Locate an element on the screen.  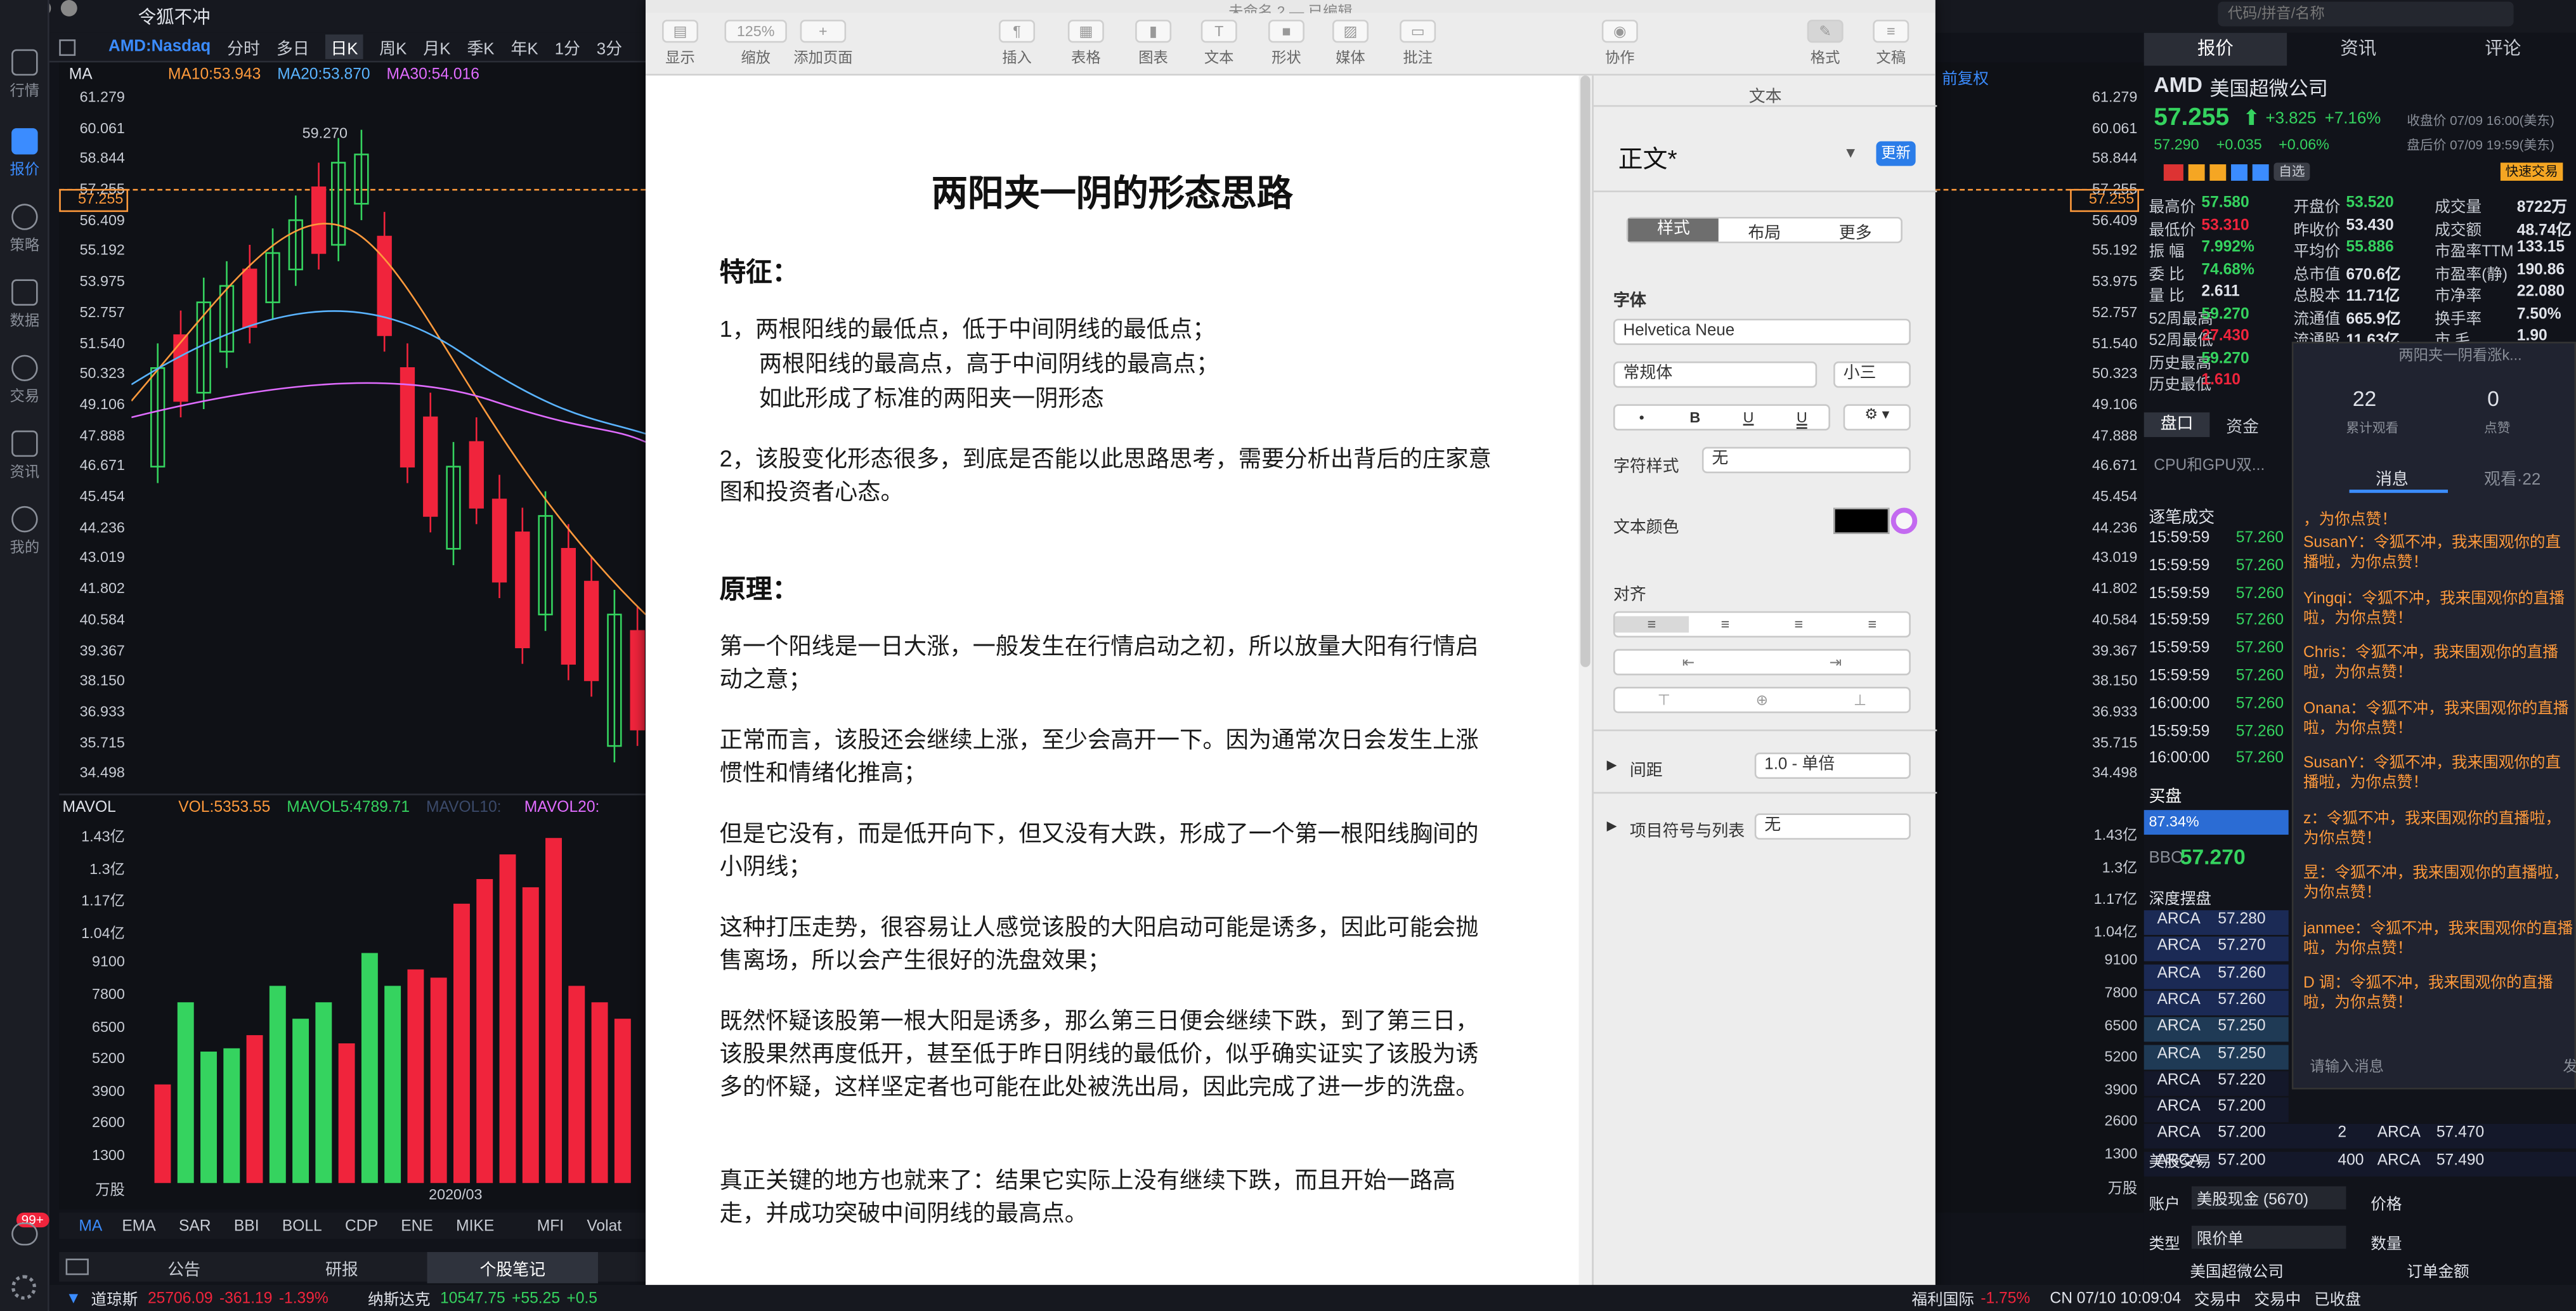
bold-icon: B is located at coordinates (1696, 417).